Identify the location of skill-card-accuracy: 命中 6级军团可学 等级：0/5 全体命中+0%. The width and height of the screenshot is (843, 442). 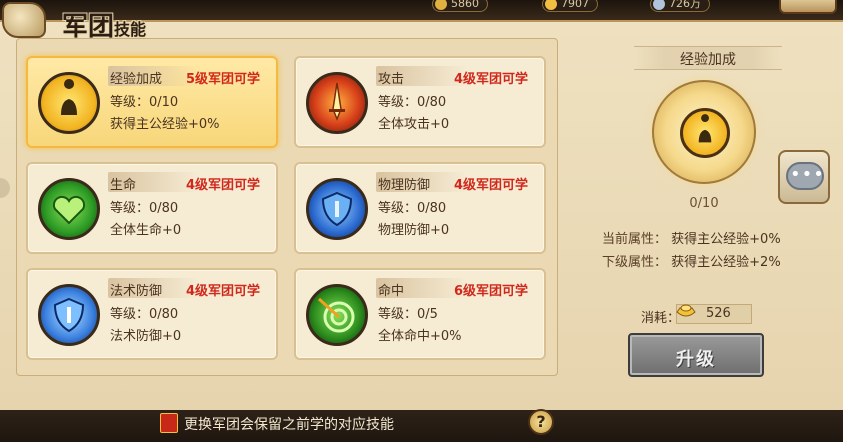
(420, 314).